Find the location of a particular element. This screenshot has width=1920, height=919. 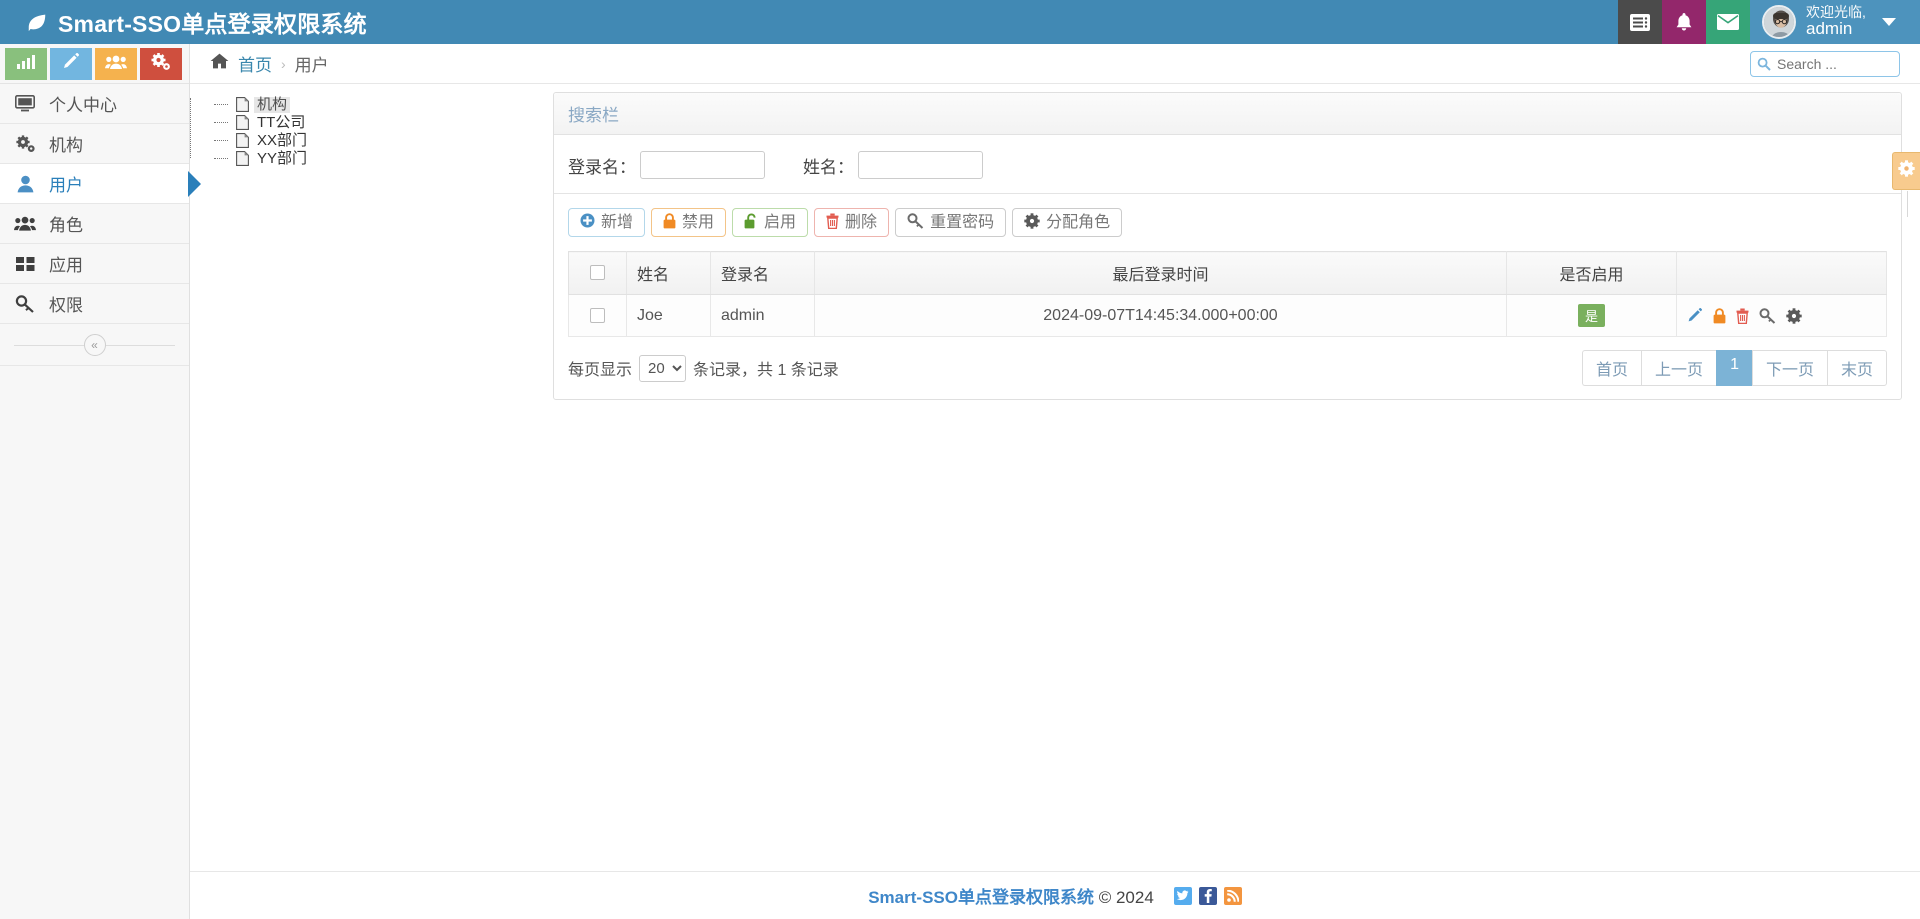

sidebar-collapse-button: « is located at coordinates (94, 344).